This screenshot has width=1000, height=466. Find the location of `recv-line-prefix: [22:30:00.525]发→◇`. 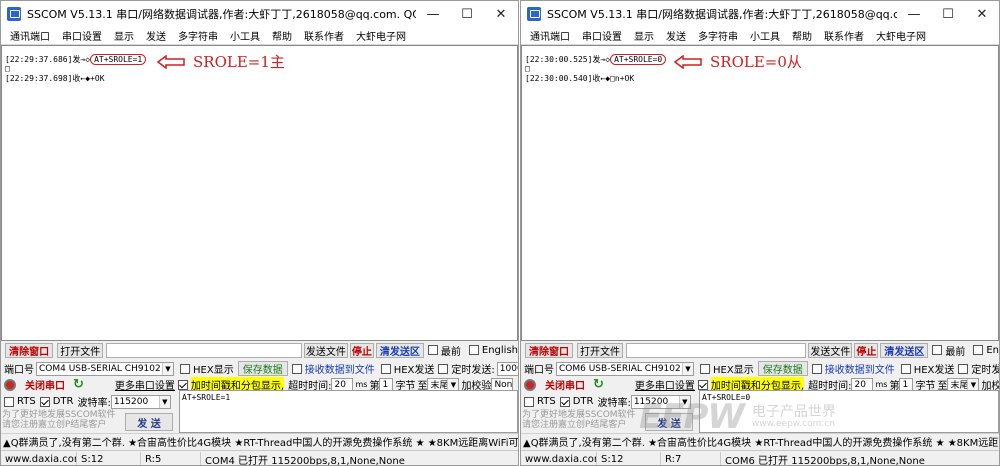

recv-line-prefix: [22:30:00.525]发→◇ is located at coordinates (568, 59).